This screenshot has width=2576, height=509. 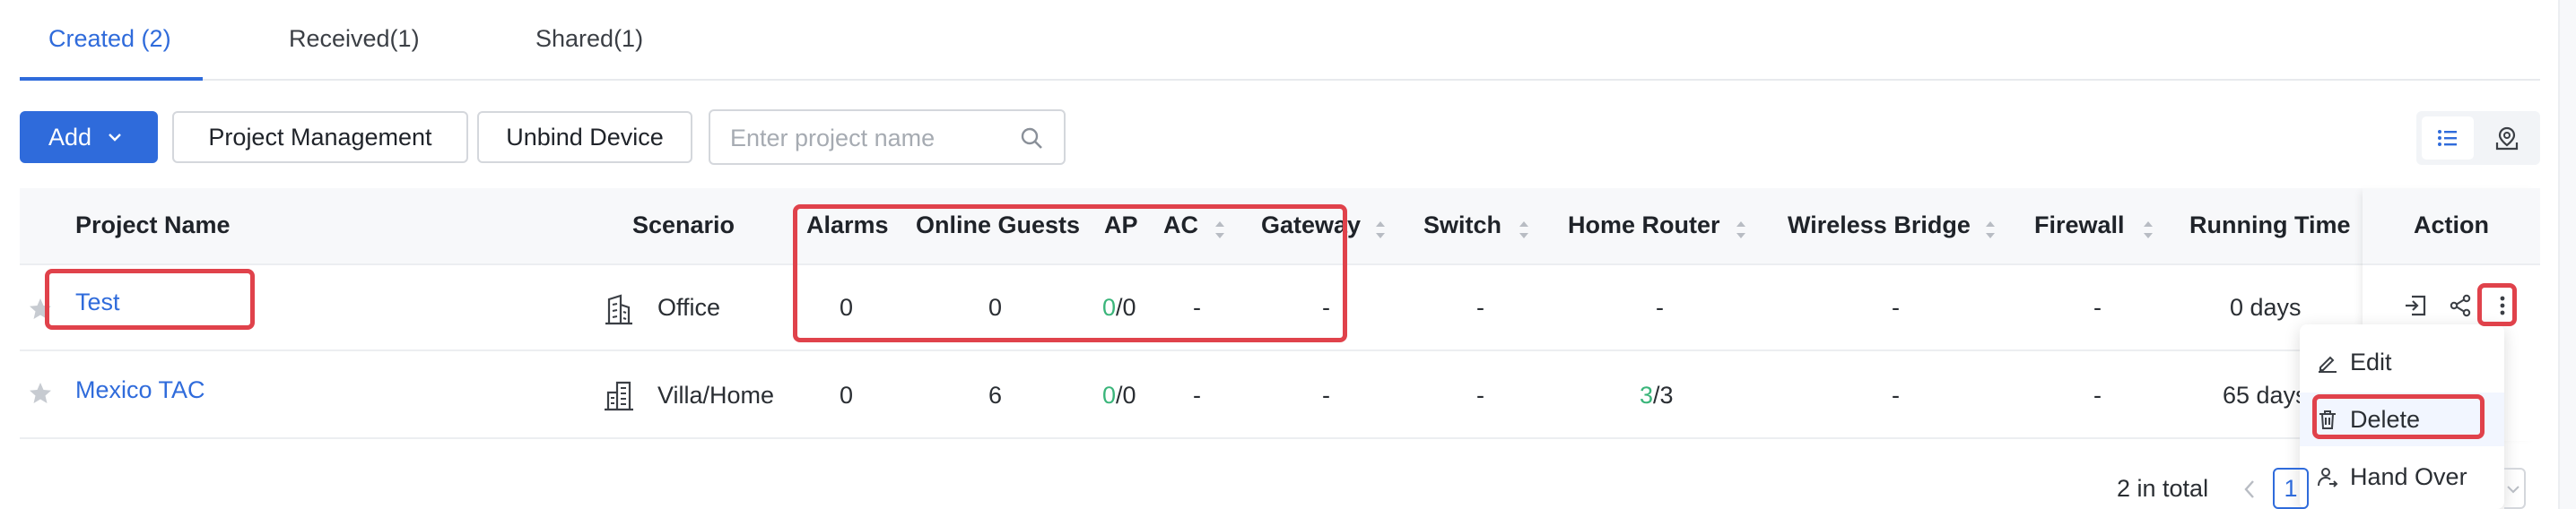 What do you see at coordinates (995, 395) in the screenshot?
I see `online-guests-value: 6` at bounding box center [995, 395].